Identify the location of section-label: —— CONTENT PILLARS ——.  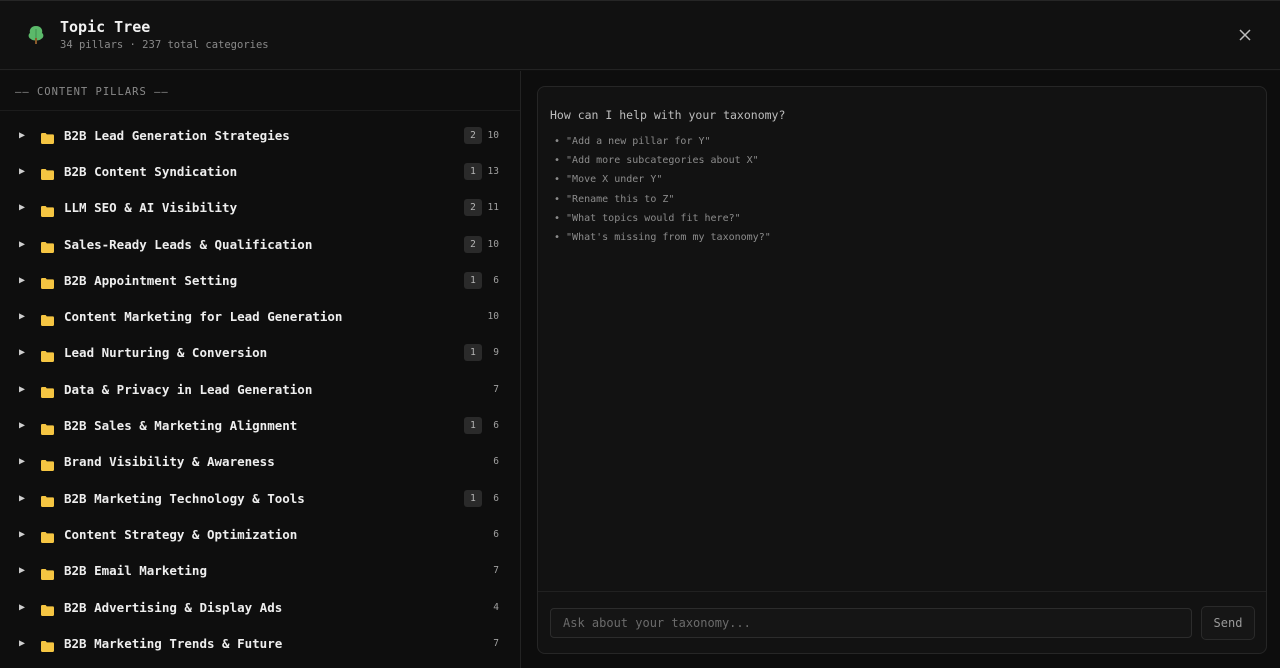
(92, 92).